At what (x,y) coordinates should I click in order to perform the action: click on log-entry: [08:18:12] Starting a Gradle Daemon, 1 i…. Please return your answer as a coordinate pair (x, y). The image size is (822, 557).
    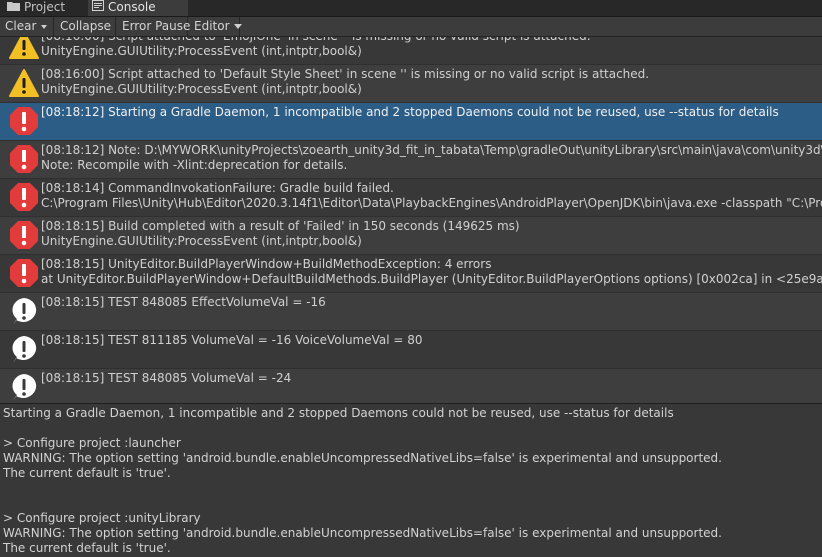
    Looking at the image, I should click on (411, 122).